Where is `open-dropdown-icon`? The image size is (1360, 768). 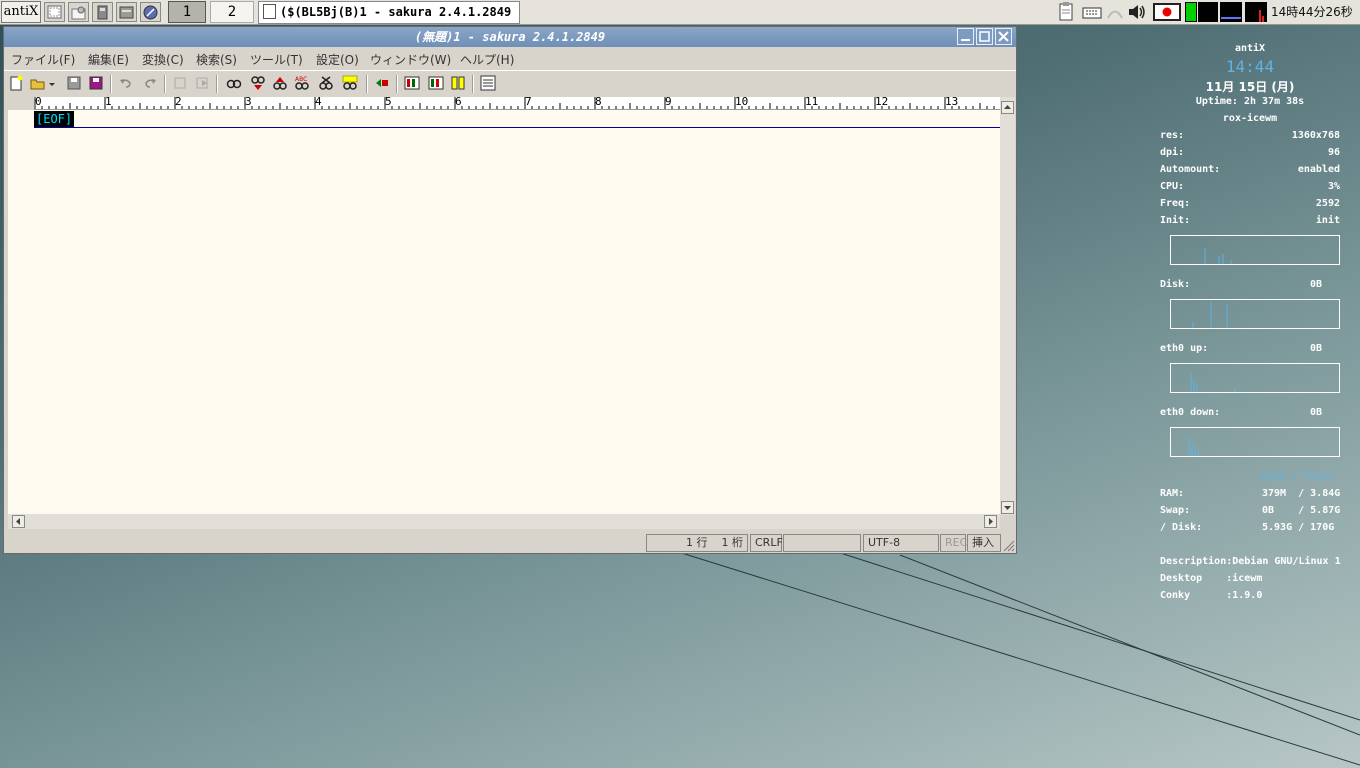 open-dropdown-icon is located at coordinates (52, 83).